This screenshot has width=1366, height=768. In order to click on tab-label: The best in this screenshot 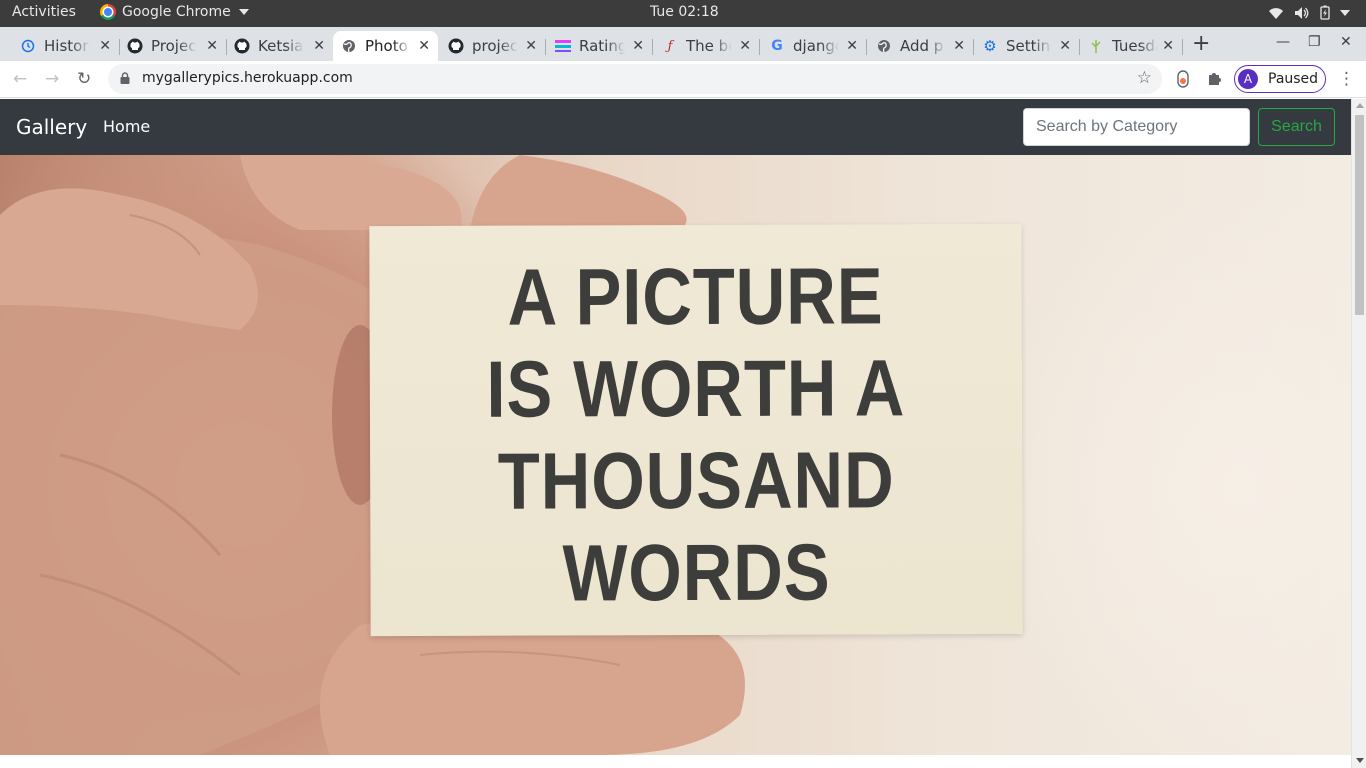, I will do `click(709, 46)`.